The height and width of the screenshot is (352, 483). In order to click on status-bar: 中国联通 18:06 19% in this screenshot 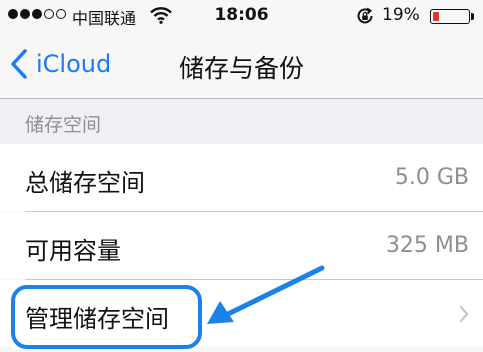, I will do `click(241, 16)`.